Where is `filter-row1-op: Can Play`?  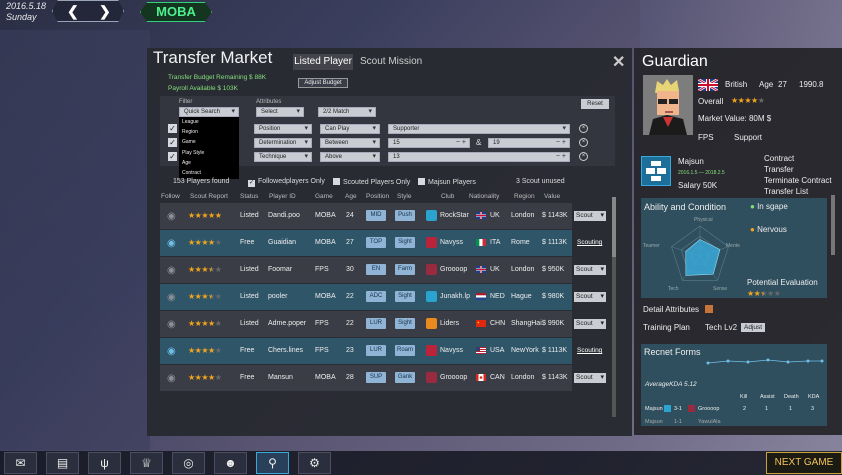 filter-row1-op: Can Play is located at coordinates (350, 129).